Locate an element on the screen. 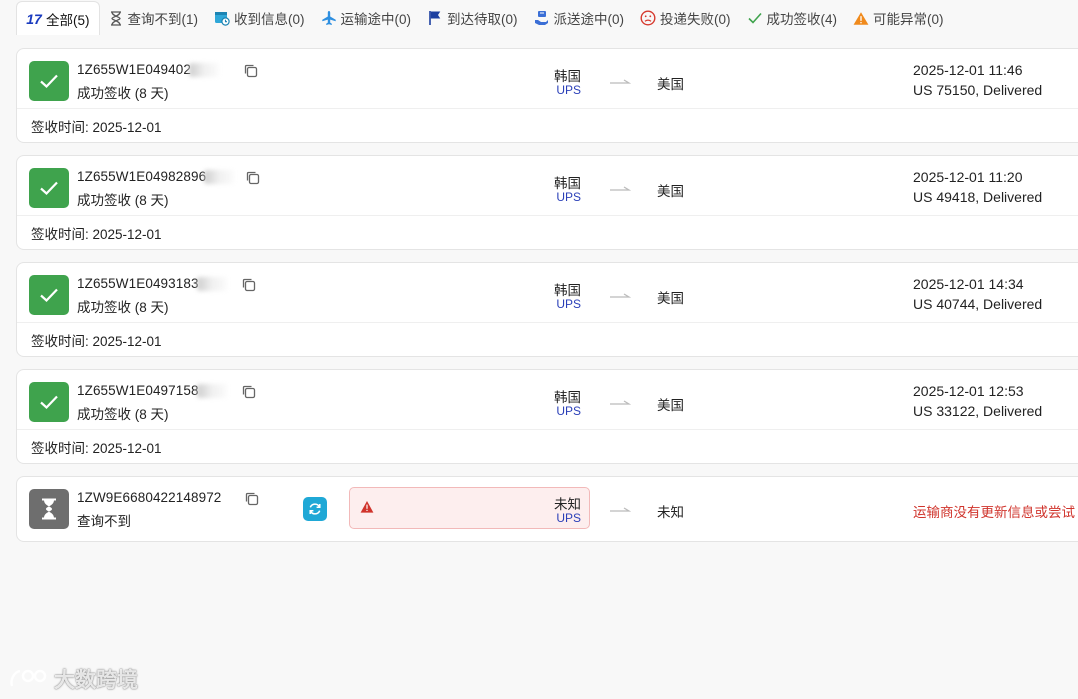 This screenshot has width=1078, height=699. latest-event-time: 2025-12-01 12:53 is located at coordinates (968, 391).